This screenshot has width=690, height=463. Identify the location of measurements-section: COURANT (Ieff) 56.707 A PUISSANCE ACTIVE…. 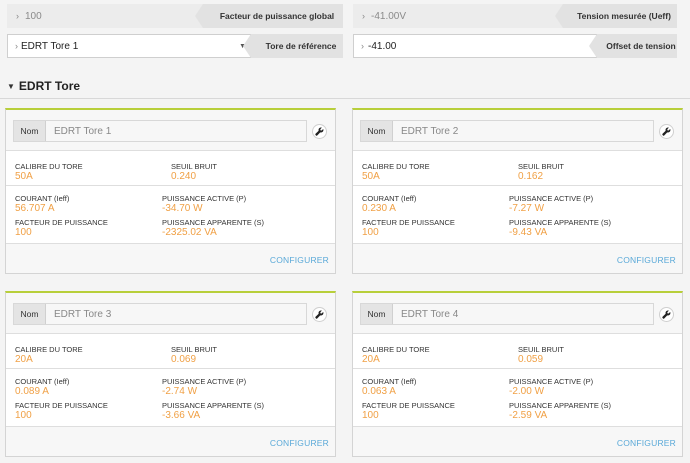
(170, 215).